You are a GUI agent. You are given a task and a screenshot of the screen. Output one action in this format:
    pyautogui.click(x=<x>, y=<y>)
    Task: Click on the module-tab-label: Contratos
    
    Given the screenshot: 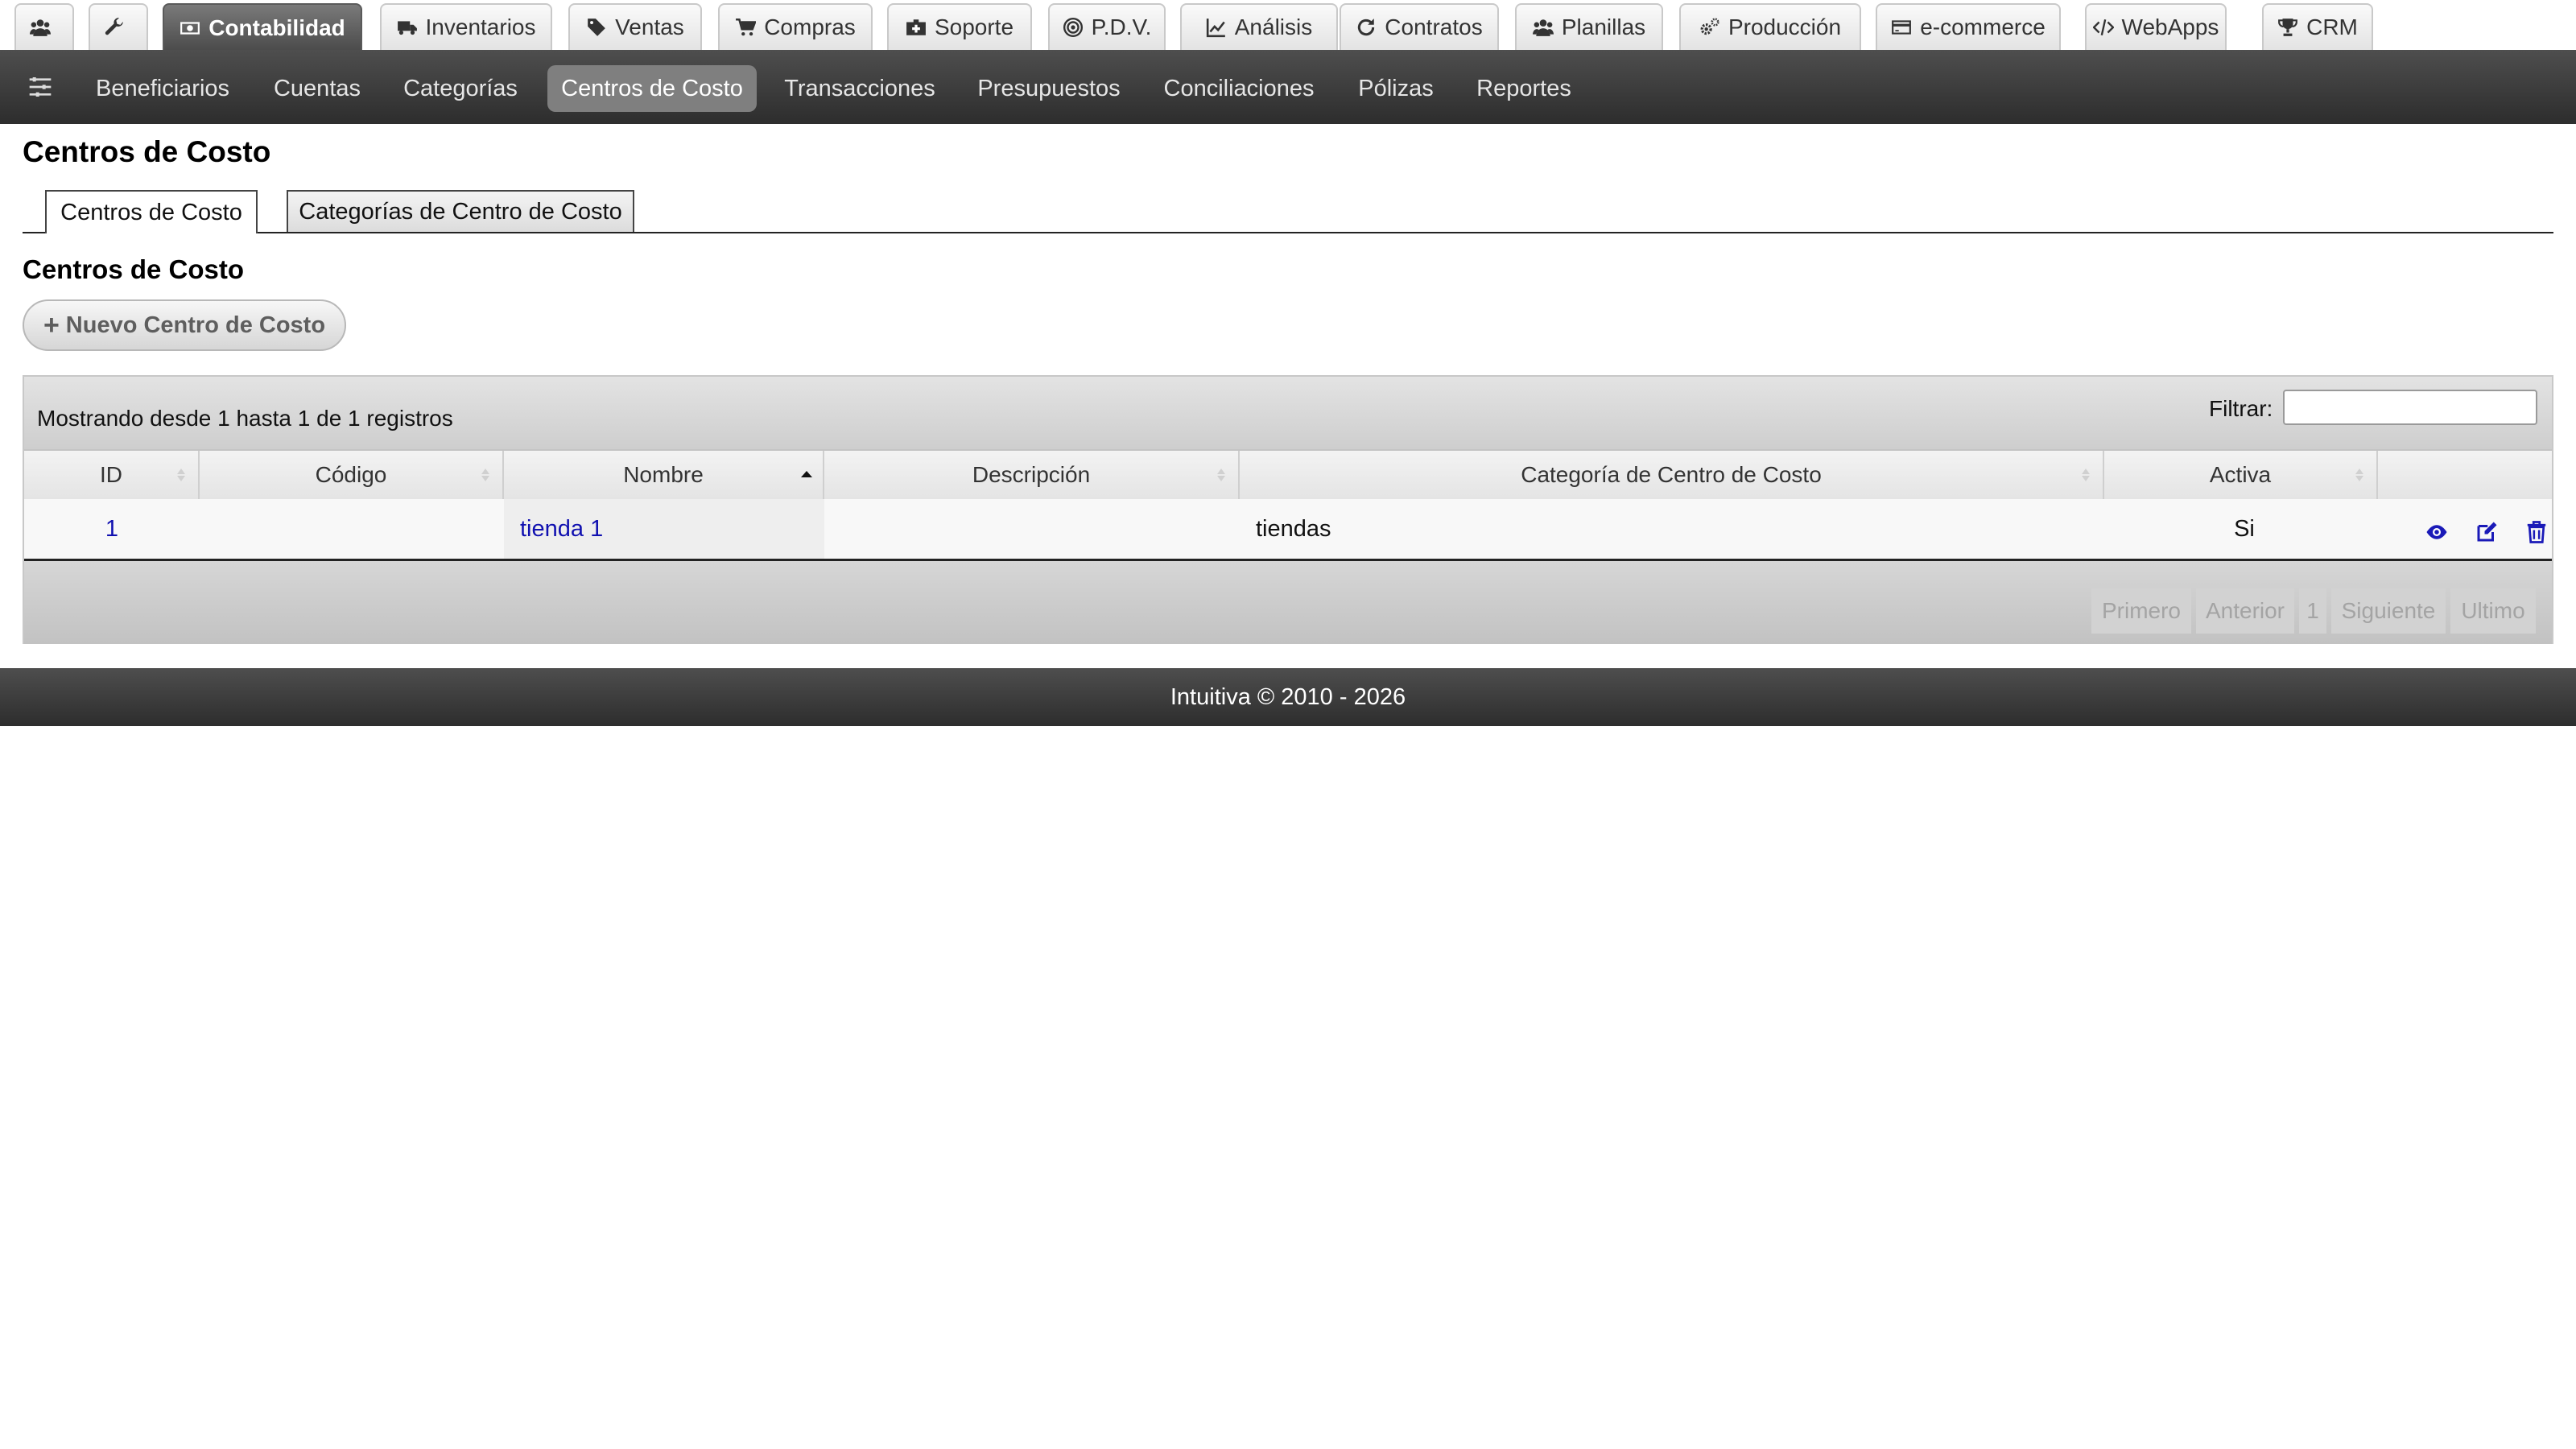 What is the action you would take?
    pyautogui.click(x=1434, y=26)
    